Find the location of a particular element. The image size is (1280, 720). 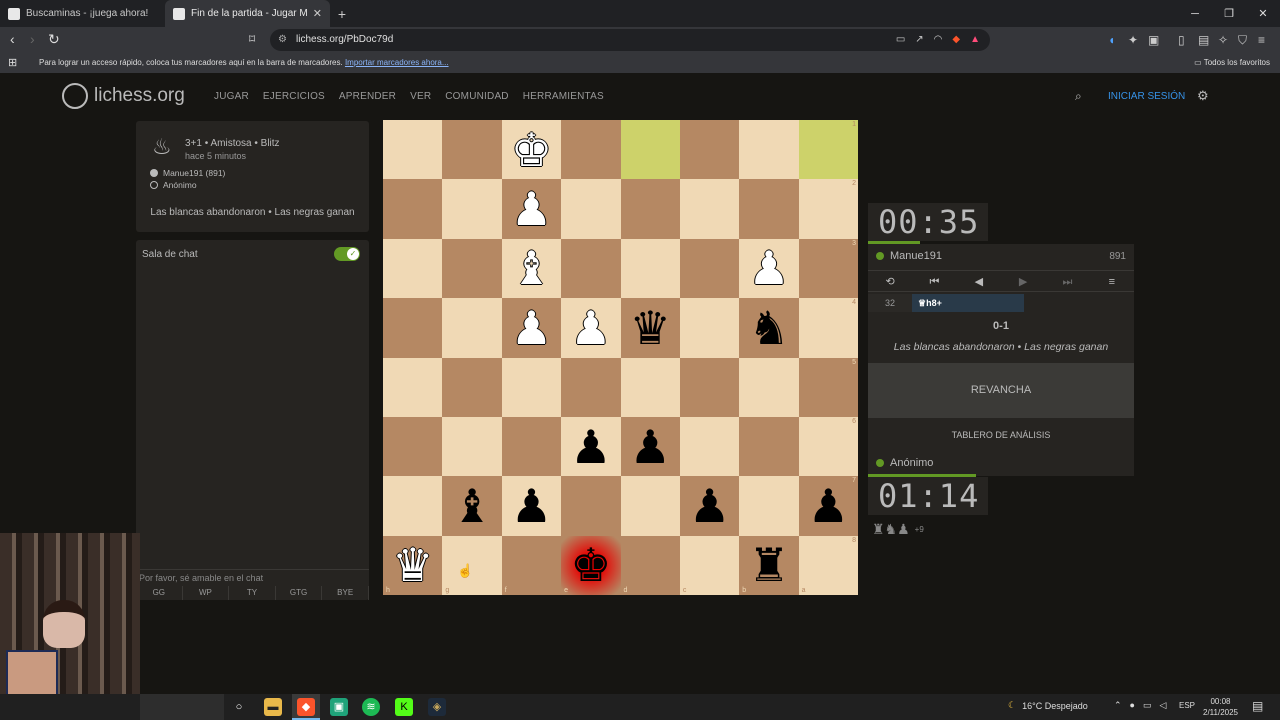

all-favorites: ▭ Todos los favoritos is located at coordinates (1232, 63).